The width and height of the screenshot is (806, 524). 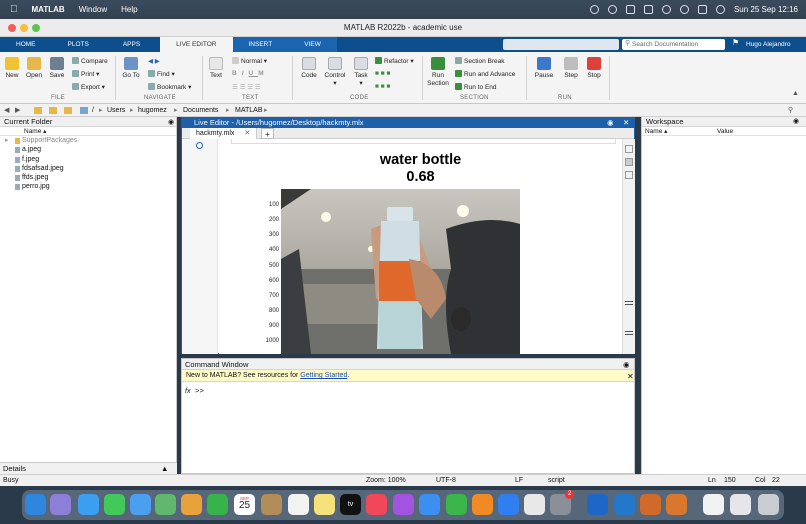 What do you see at coordinates (254, 73) in the screenshot?
I see `underline-button: U` at bounding box center [254, 73].